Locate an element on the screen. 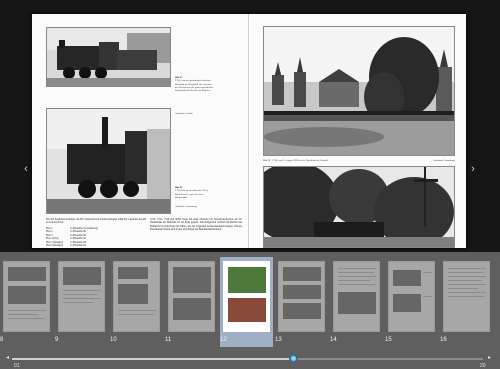  photo-town-bridge is located at coordinates (359, 91).